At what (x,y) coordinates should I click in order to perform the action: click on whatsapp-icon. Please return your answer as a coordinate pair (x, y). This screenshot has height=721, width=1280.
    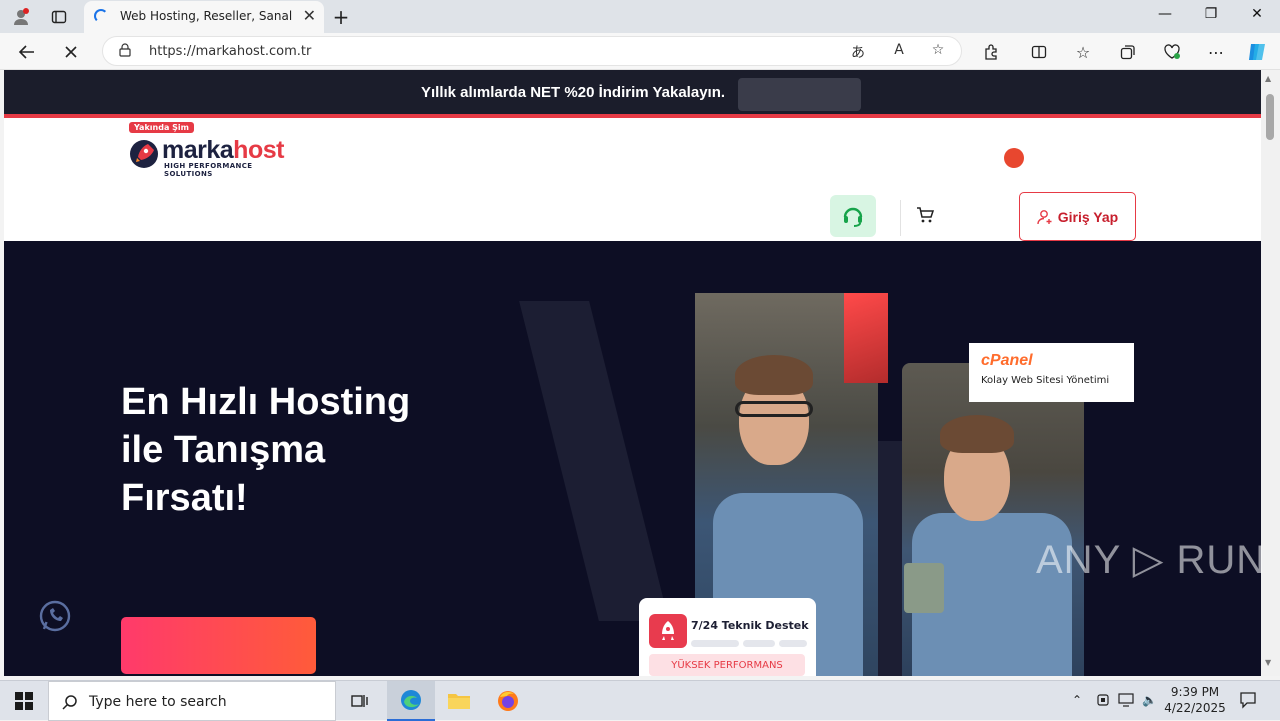
    Looking at the image, I should click on (55, 616).